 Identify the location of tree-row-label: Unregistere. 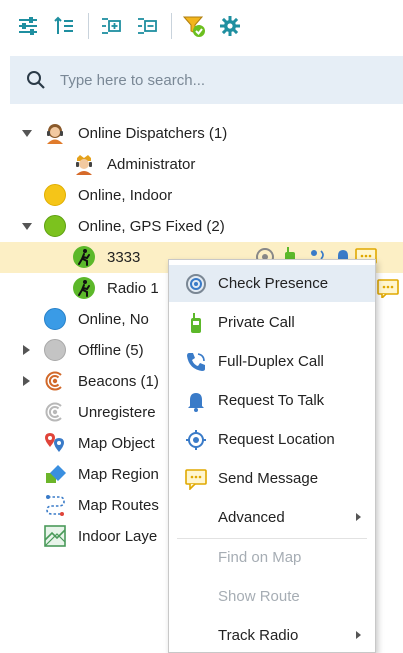
(117, 412).